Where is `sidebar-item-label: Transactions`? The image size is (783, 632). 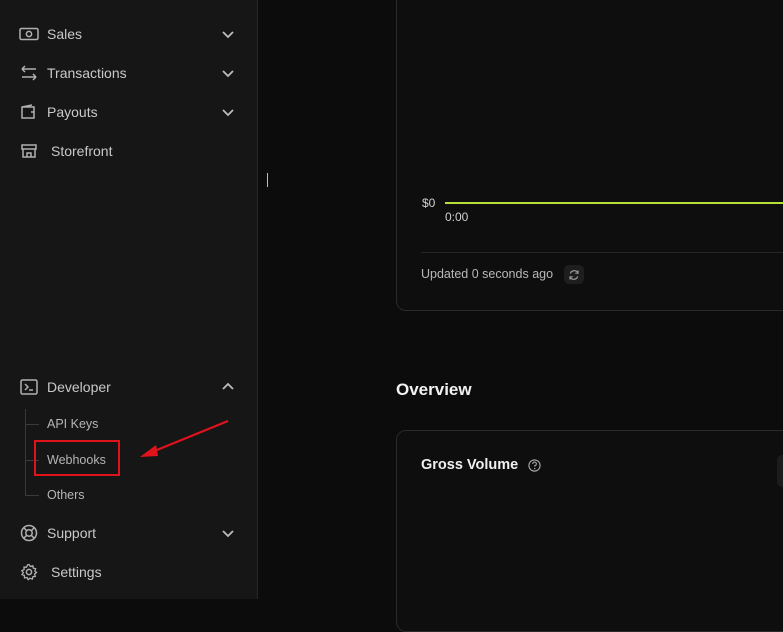 sidebar-item-label: Transactions is located at coordinates (87, 73).